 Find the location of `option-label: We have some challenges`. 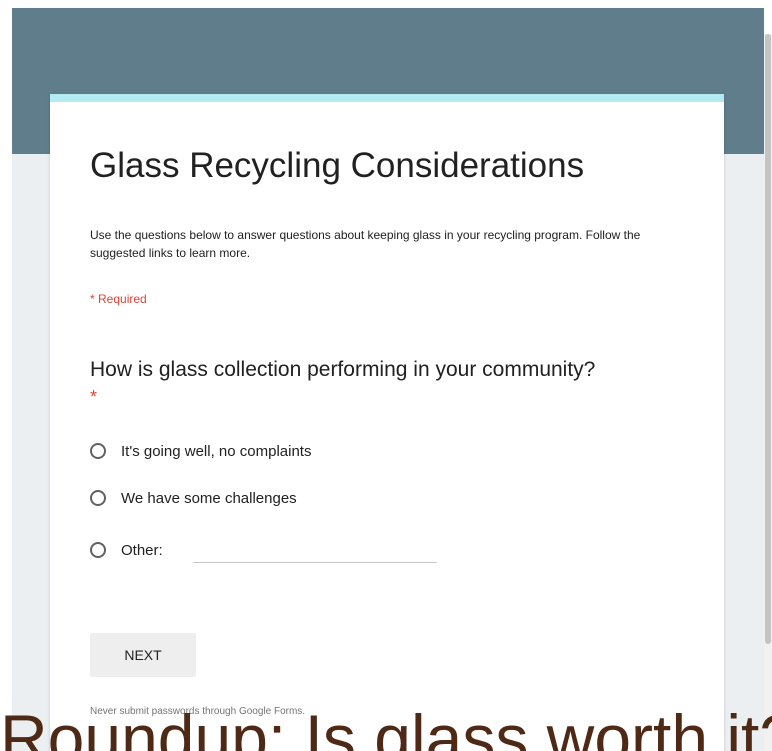

option-label: We have some challenges is located at coordinates (209, 498).